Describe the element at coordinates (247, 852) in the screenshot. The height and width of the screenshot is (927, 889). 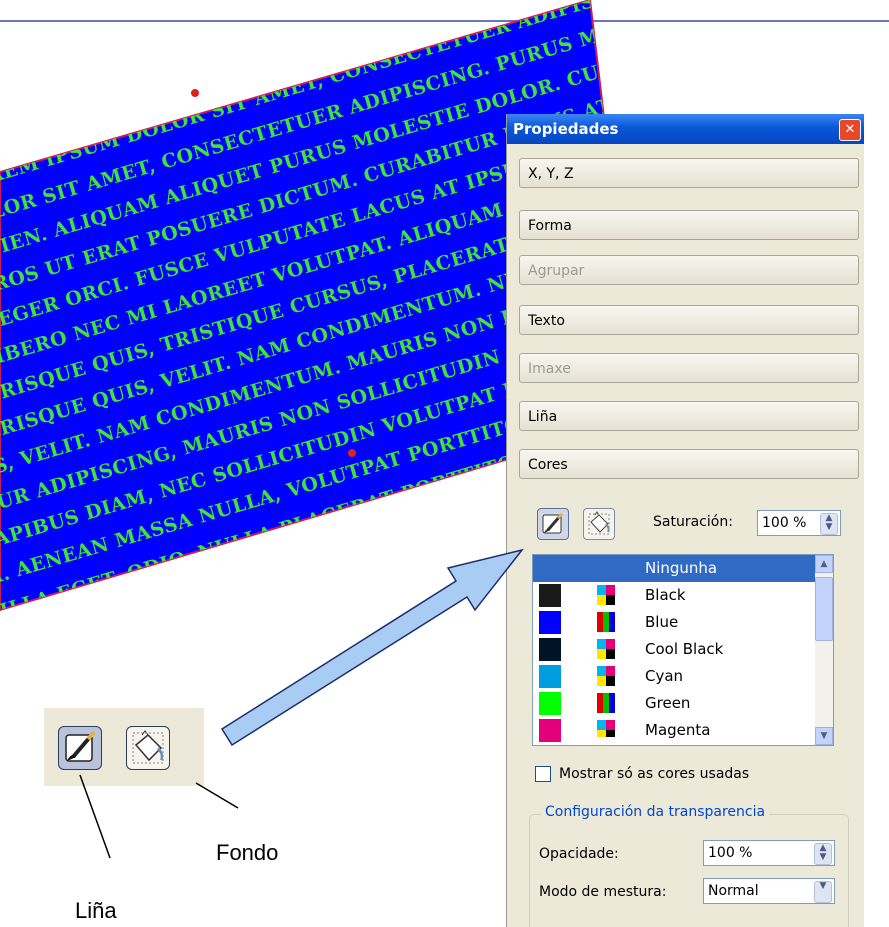
I see `fondo-annotation: Fondo` at that location.